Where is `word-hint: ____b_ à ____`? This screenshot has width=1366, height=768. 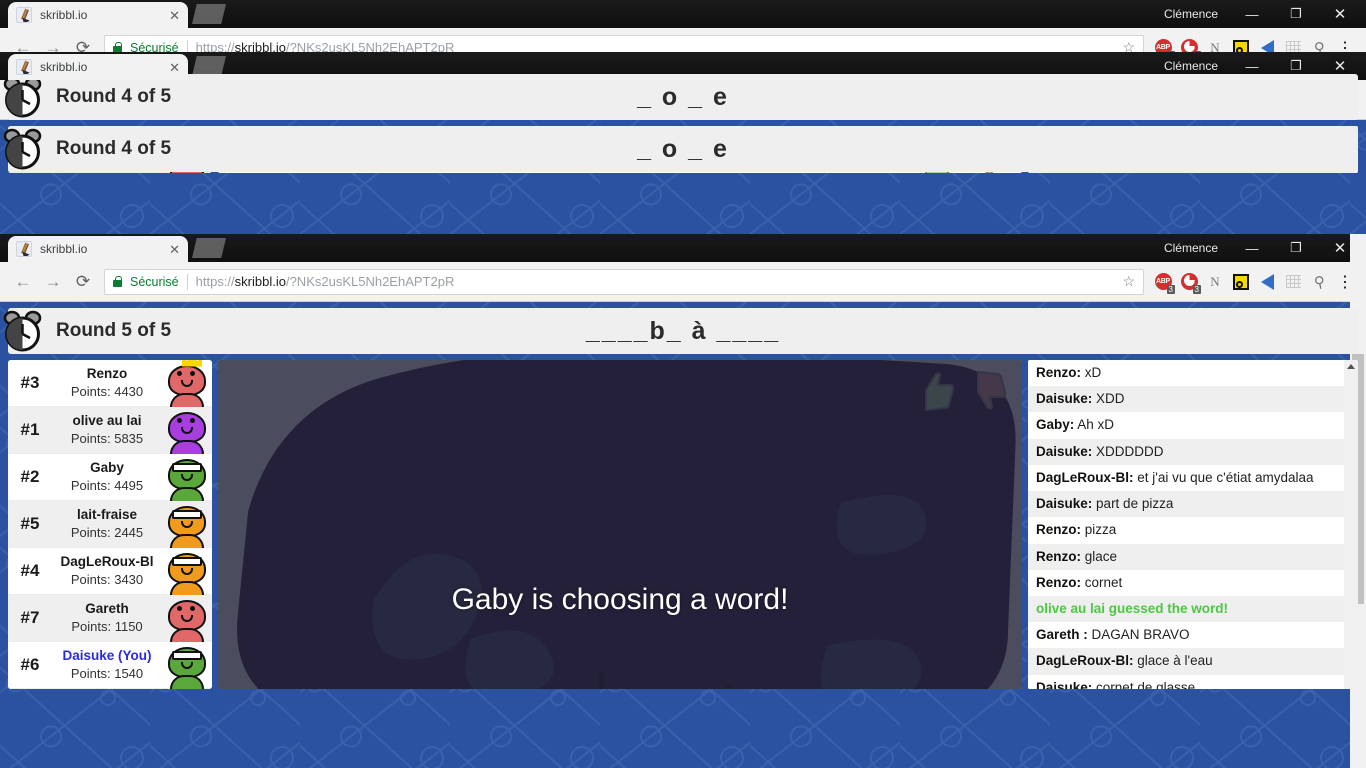 word-hint: ____b_ à ____ is located at coordinates (683, 330).